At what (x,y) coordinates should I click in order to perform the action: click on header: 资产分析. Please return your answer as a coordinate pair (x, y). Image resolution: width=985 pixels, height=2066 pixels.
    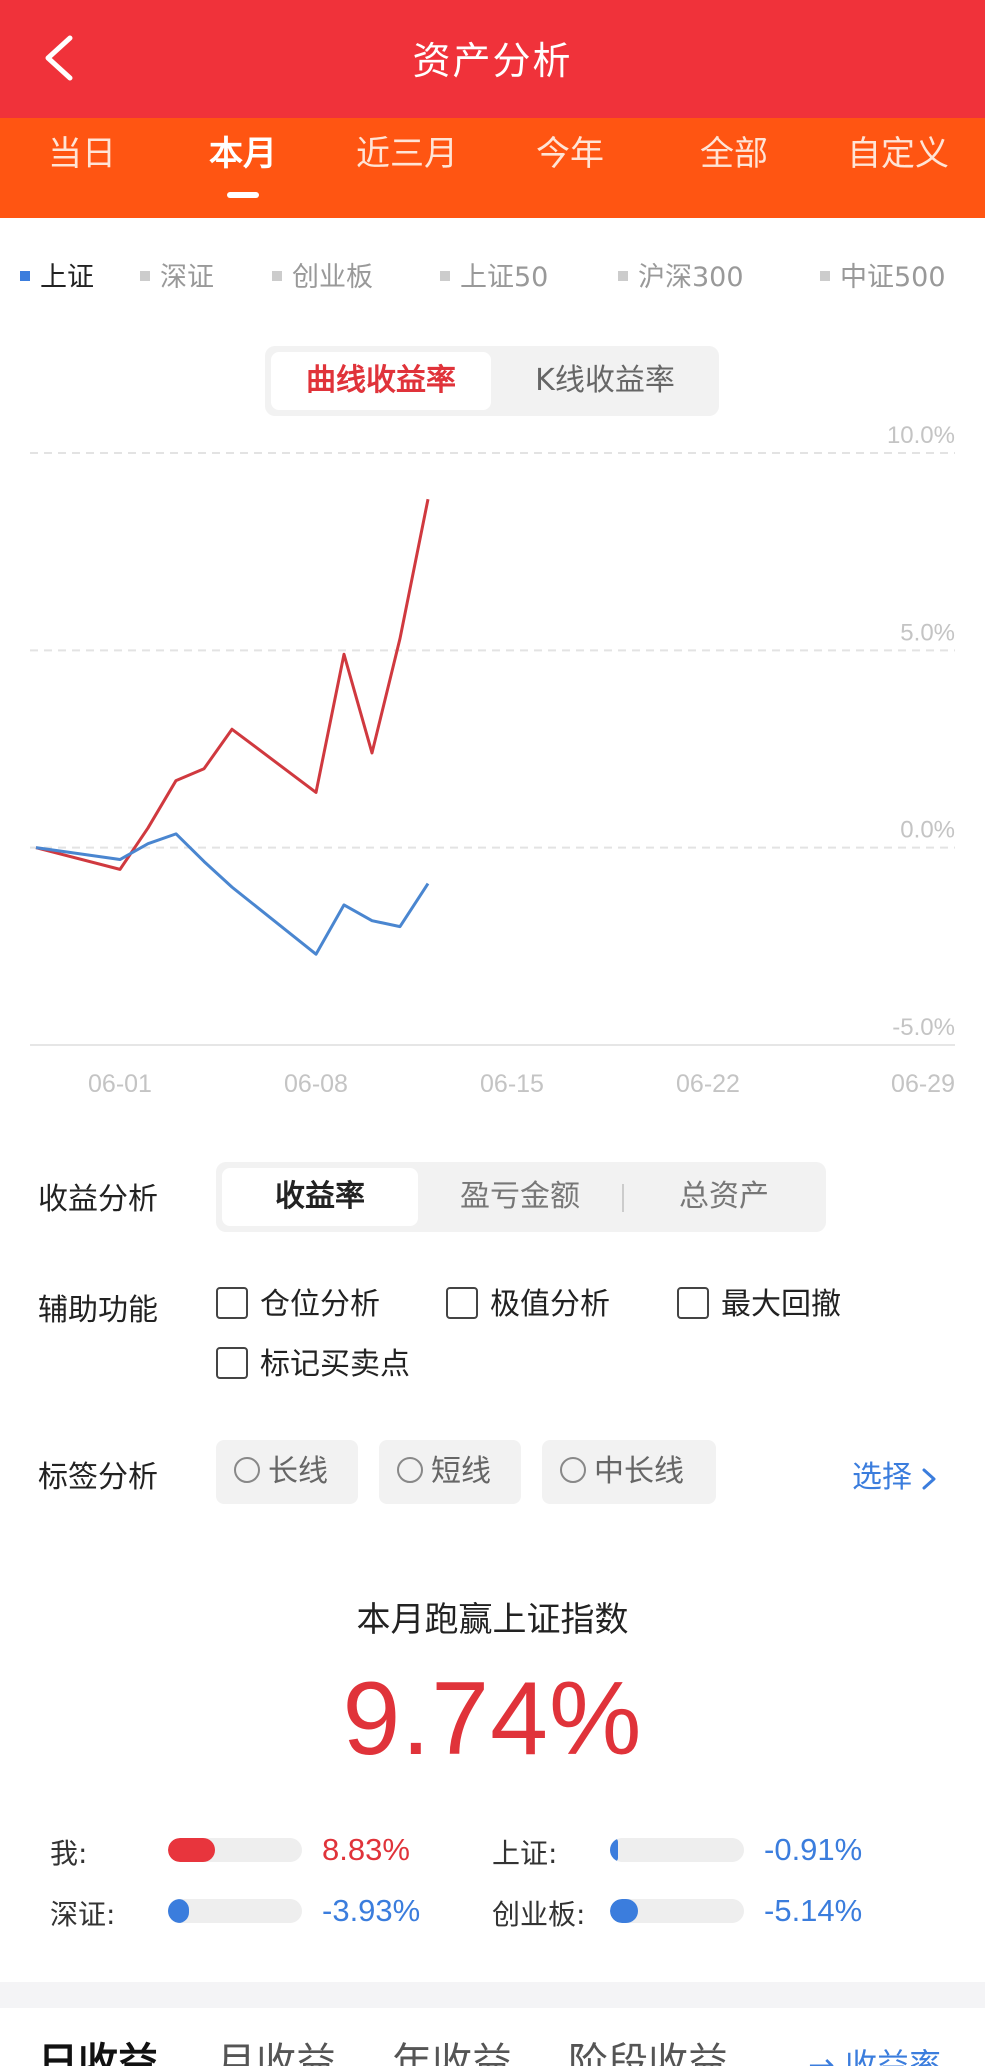
    Looking at the image, I should click on (492, 59).